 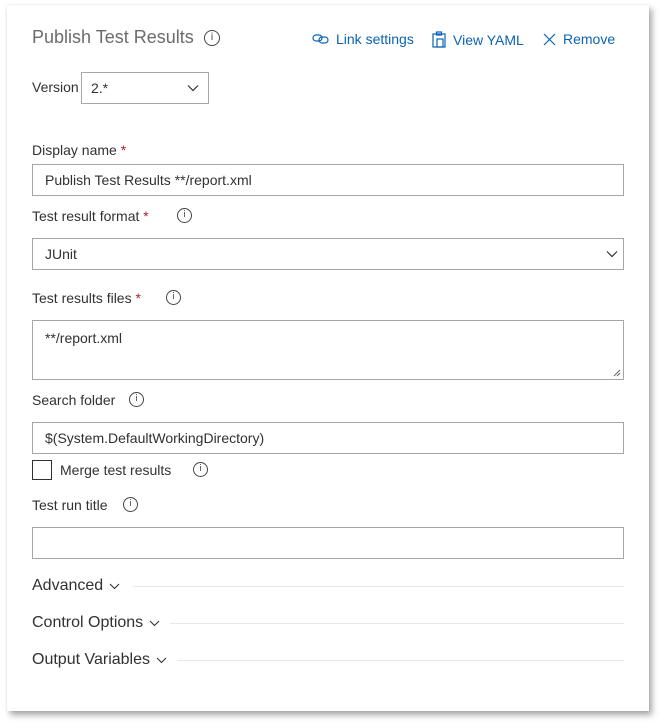 What do you see at coordinates (42, 470) in the screenshot?
I see `merge-test-results-checkbox` at bounding box center [42, 470].